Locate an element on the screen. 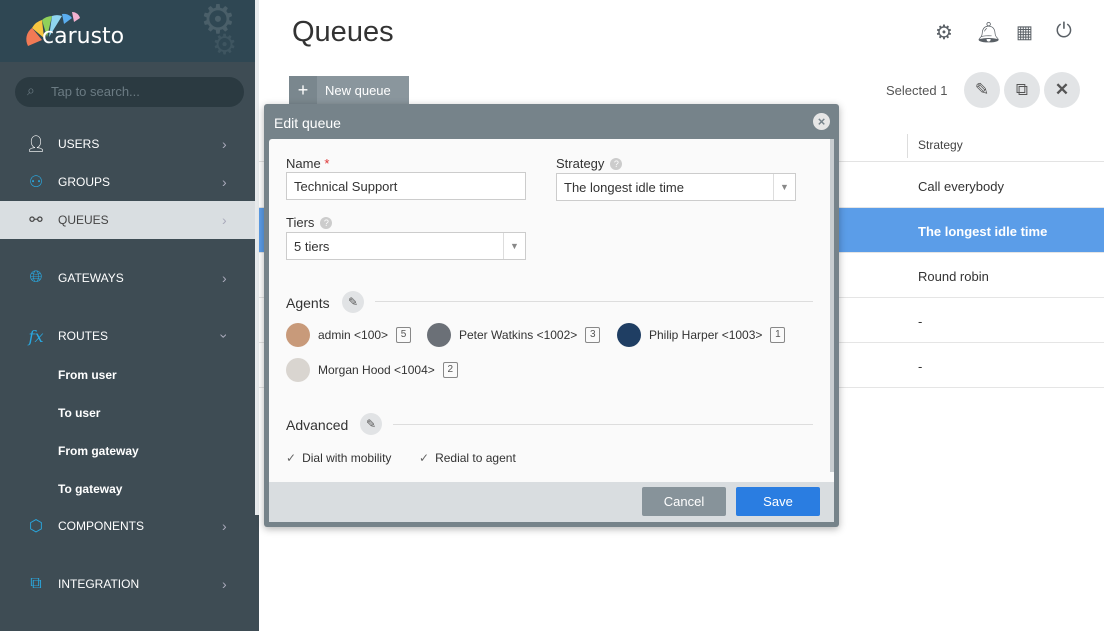 The height and width of the screenshot is (631, 1104). sidebar-item-components: ⬡ COMPONENTS › is located at coordinates (127, 526).